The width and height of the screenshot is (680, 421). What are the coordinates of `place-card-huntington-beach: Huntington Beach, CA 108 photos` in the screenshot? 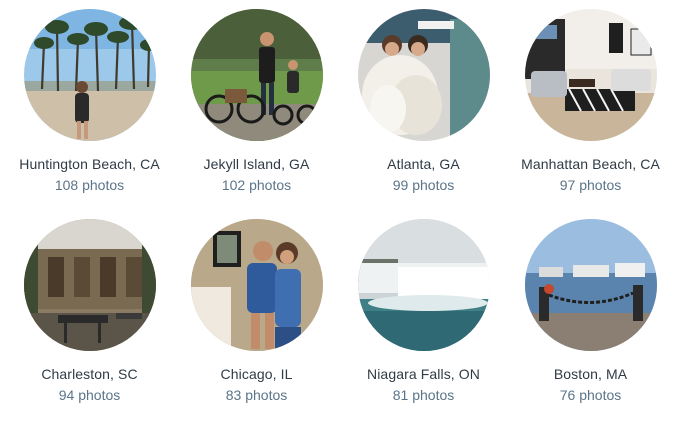 It's located at (89, 105).